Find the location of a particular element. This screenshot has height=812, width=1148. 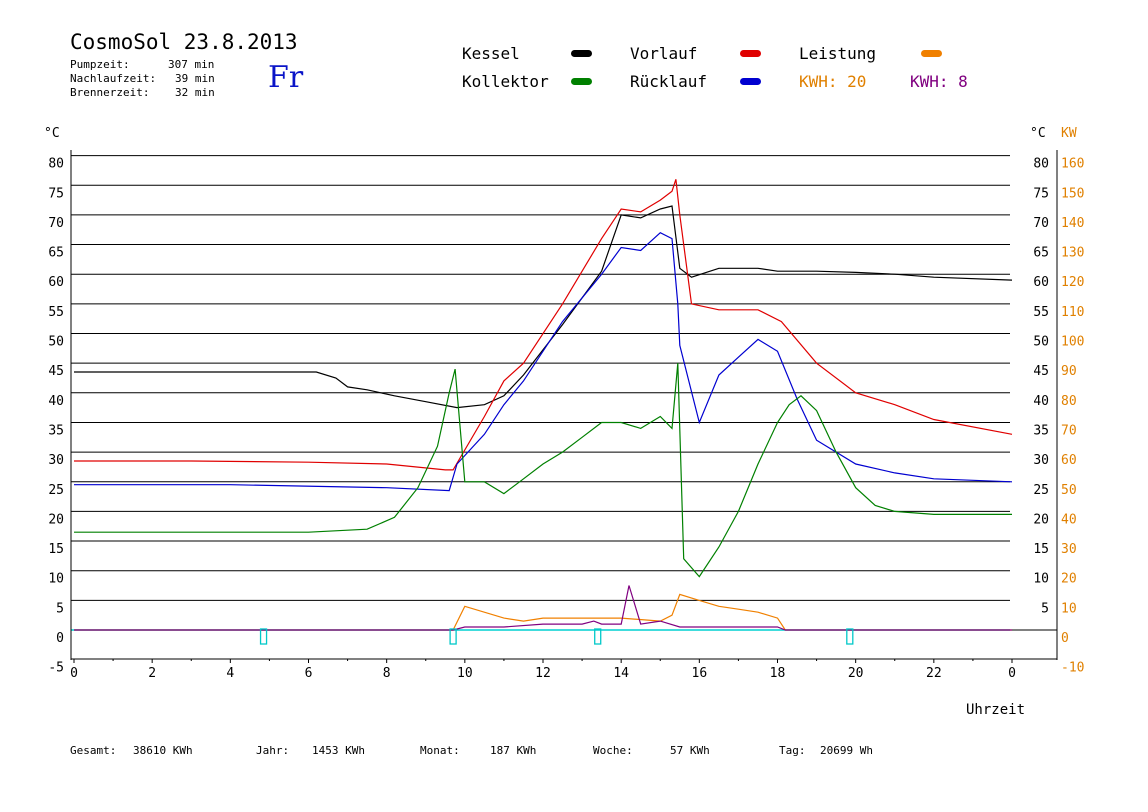

y-tick-label-kw: 10 is located at coordinates (1069, 608).